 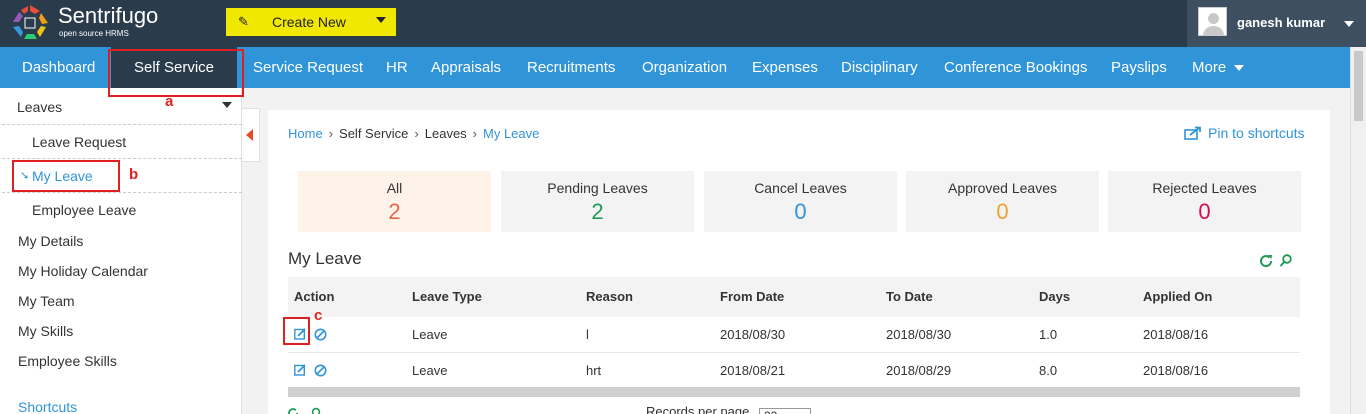 What do you see at coordinates (571, 67) in the screenshot?
I see `nav-recruitments: Recruitments` at bounding box center [571, 67].